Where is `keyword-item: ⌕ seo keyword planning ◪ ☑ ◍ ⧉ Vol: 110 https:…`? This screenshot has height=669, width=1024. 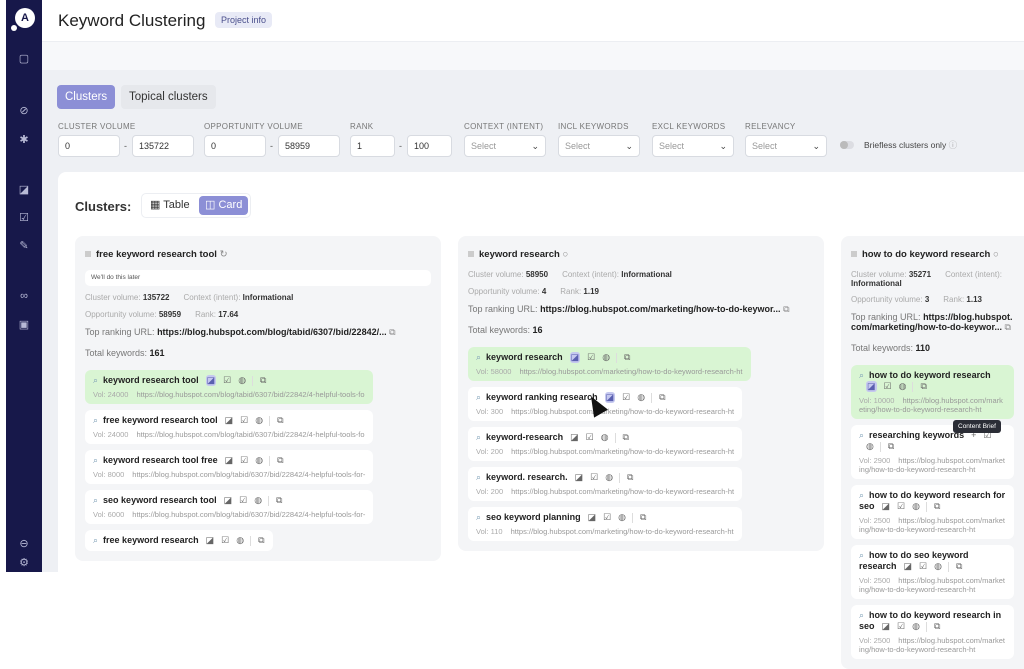
keyword-item: ⌕ seo keyword planning ◪ ☑ ◍ ⧉ Vol: 110 https:… is located at coordinates (605, 524).